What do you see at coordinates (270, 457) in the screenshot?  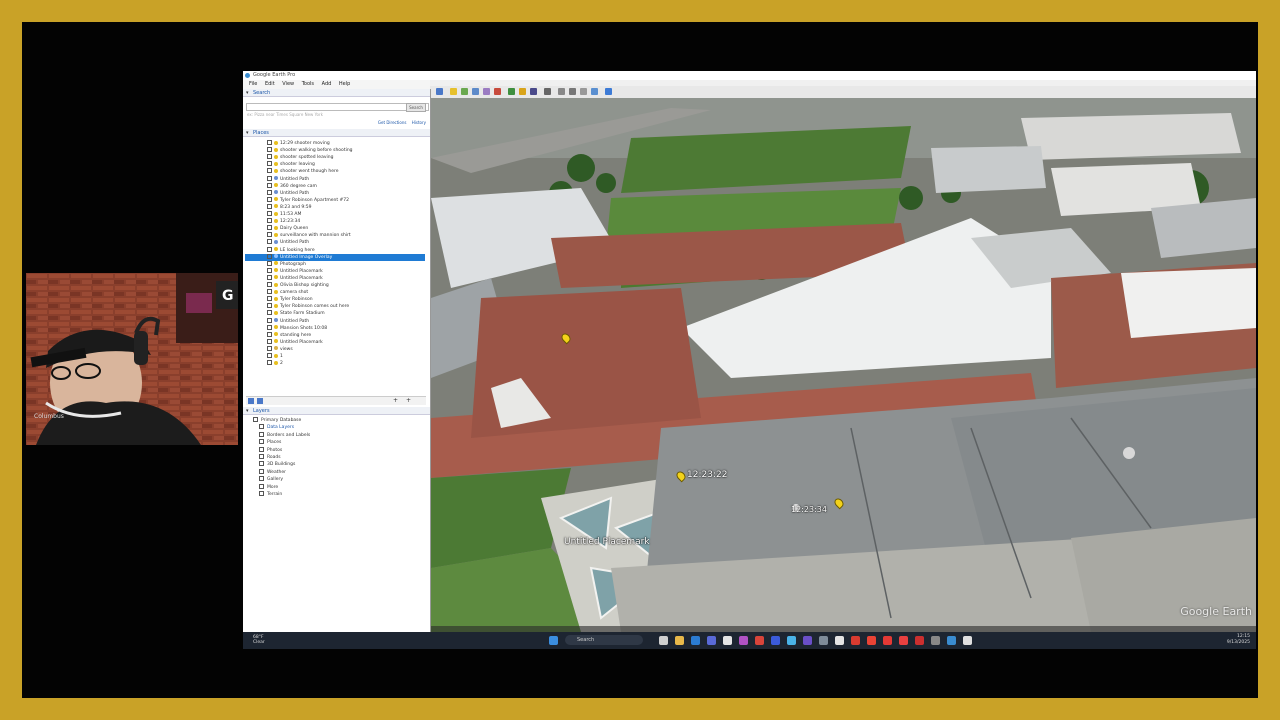 I see `layers-item: Roads` at bounding box center [270, 457].